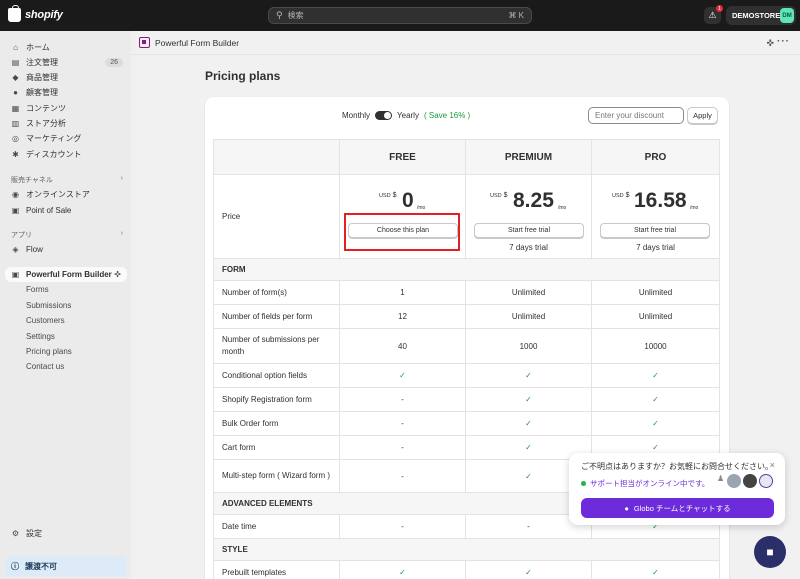  What do you see at coordinates (66, 194) in the screenshot?
I see `sidebar-item-online-store: ◉ オンラインストア` at bounding box center [66, 194].